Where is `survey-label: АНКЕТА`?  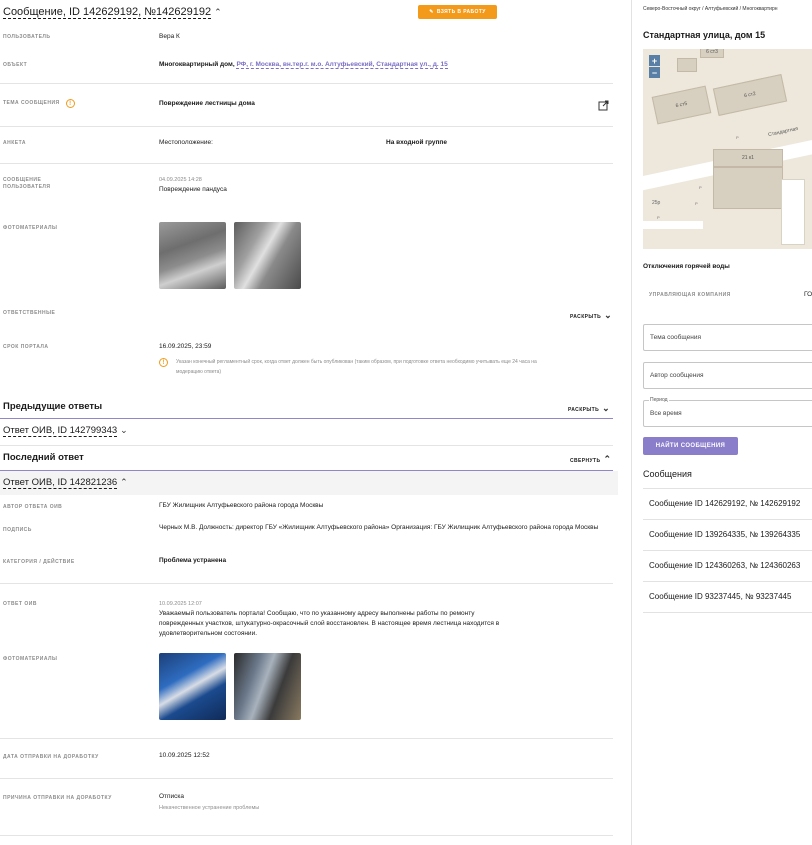
survey-label: АНКЕТА is located at coordinates (14, 143).